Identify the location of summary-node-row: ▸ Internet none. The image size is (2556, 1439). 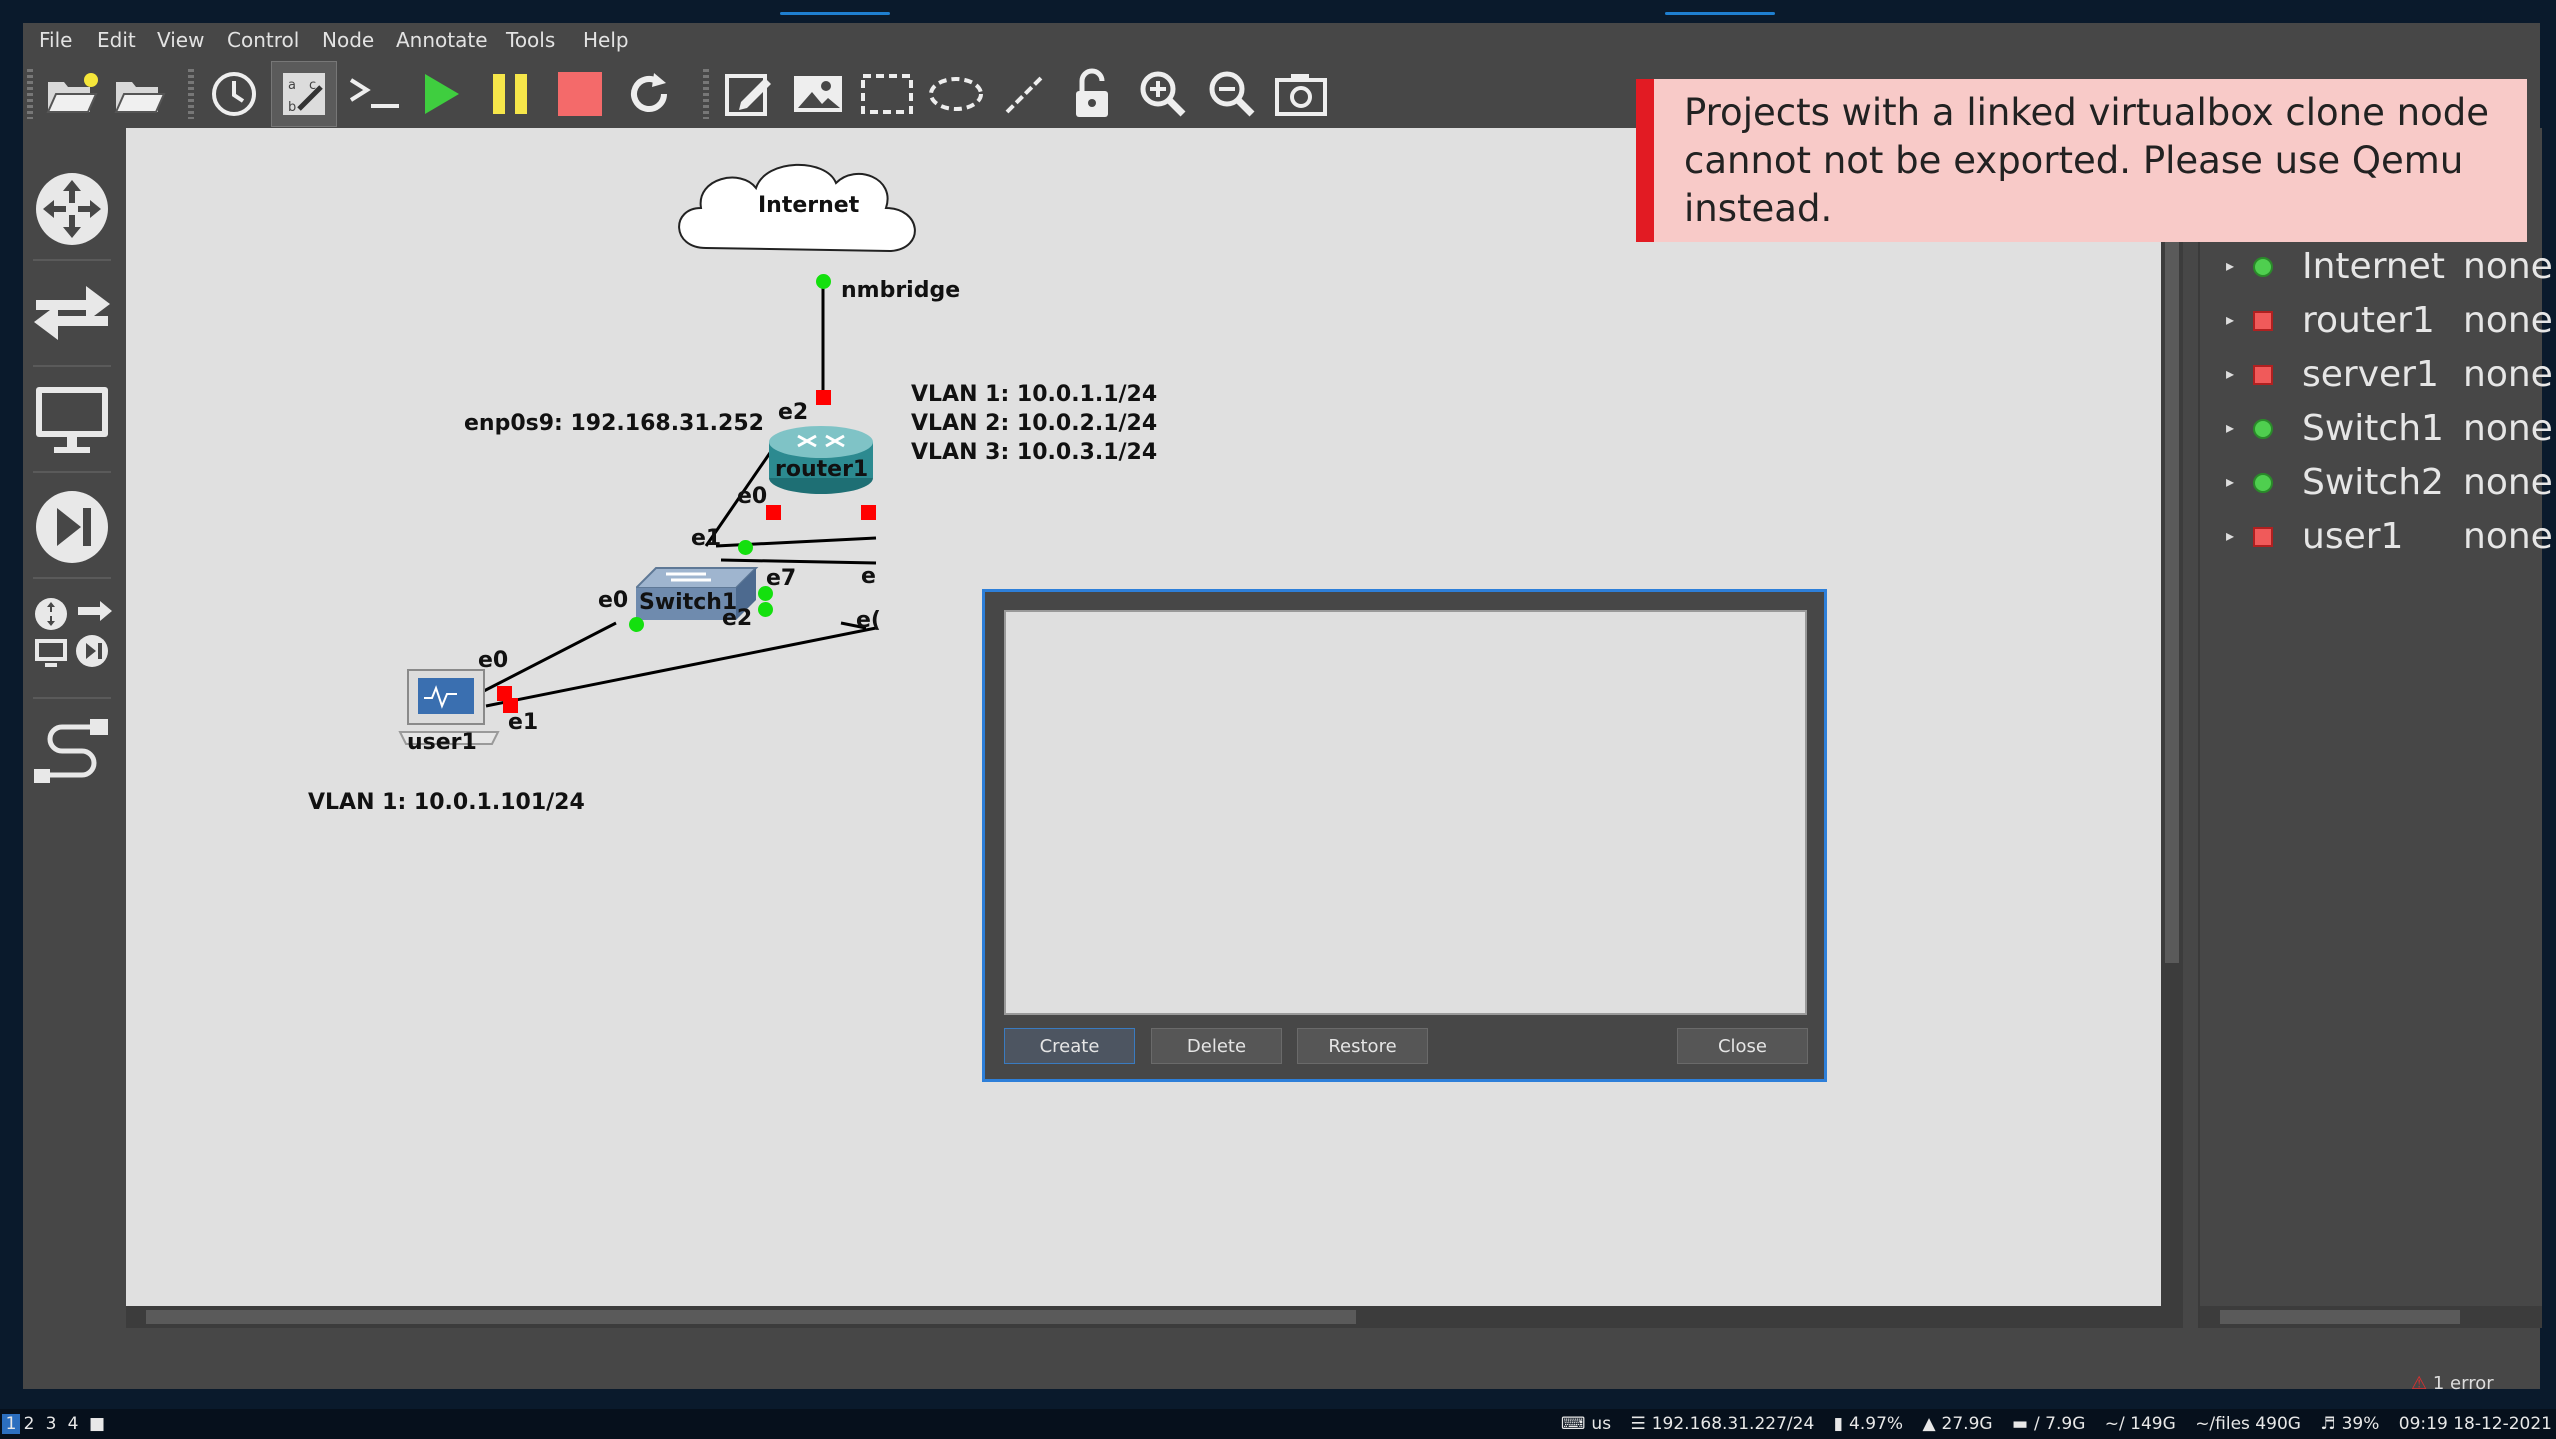
(2376, 268).